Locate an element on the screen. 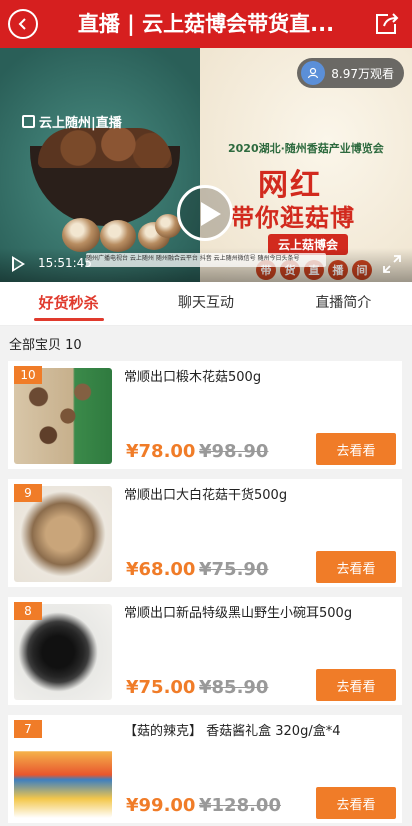 This screenshot has height=826, width=412. viewer-count: 8.97万观看 is located at coordinates (362, 73).